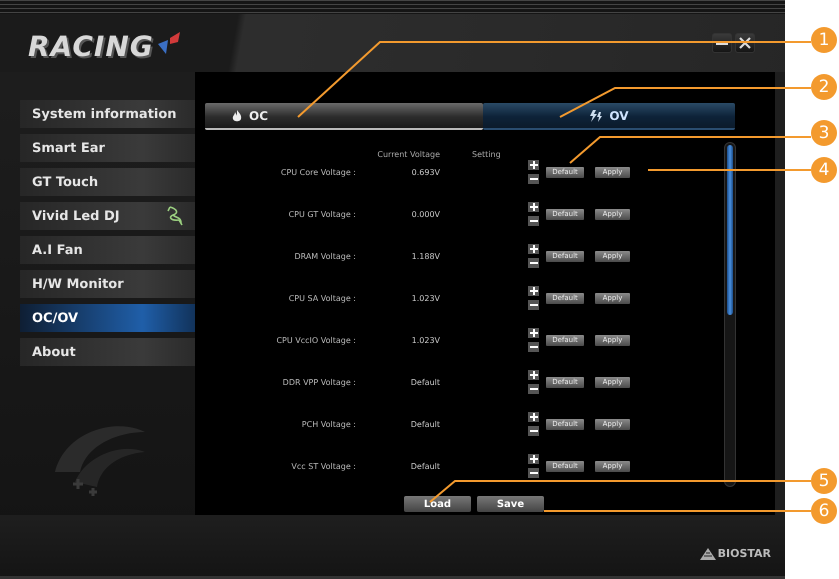 The width and height of the screenshot is (839, 579). Describe the element at coordinates (322, 214) in the screenshot. I see `voltage-label: CPU GT Voltage :` at that location.